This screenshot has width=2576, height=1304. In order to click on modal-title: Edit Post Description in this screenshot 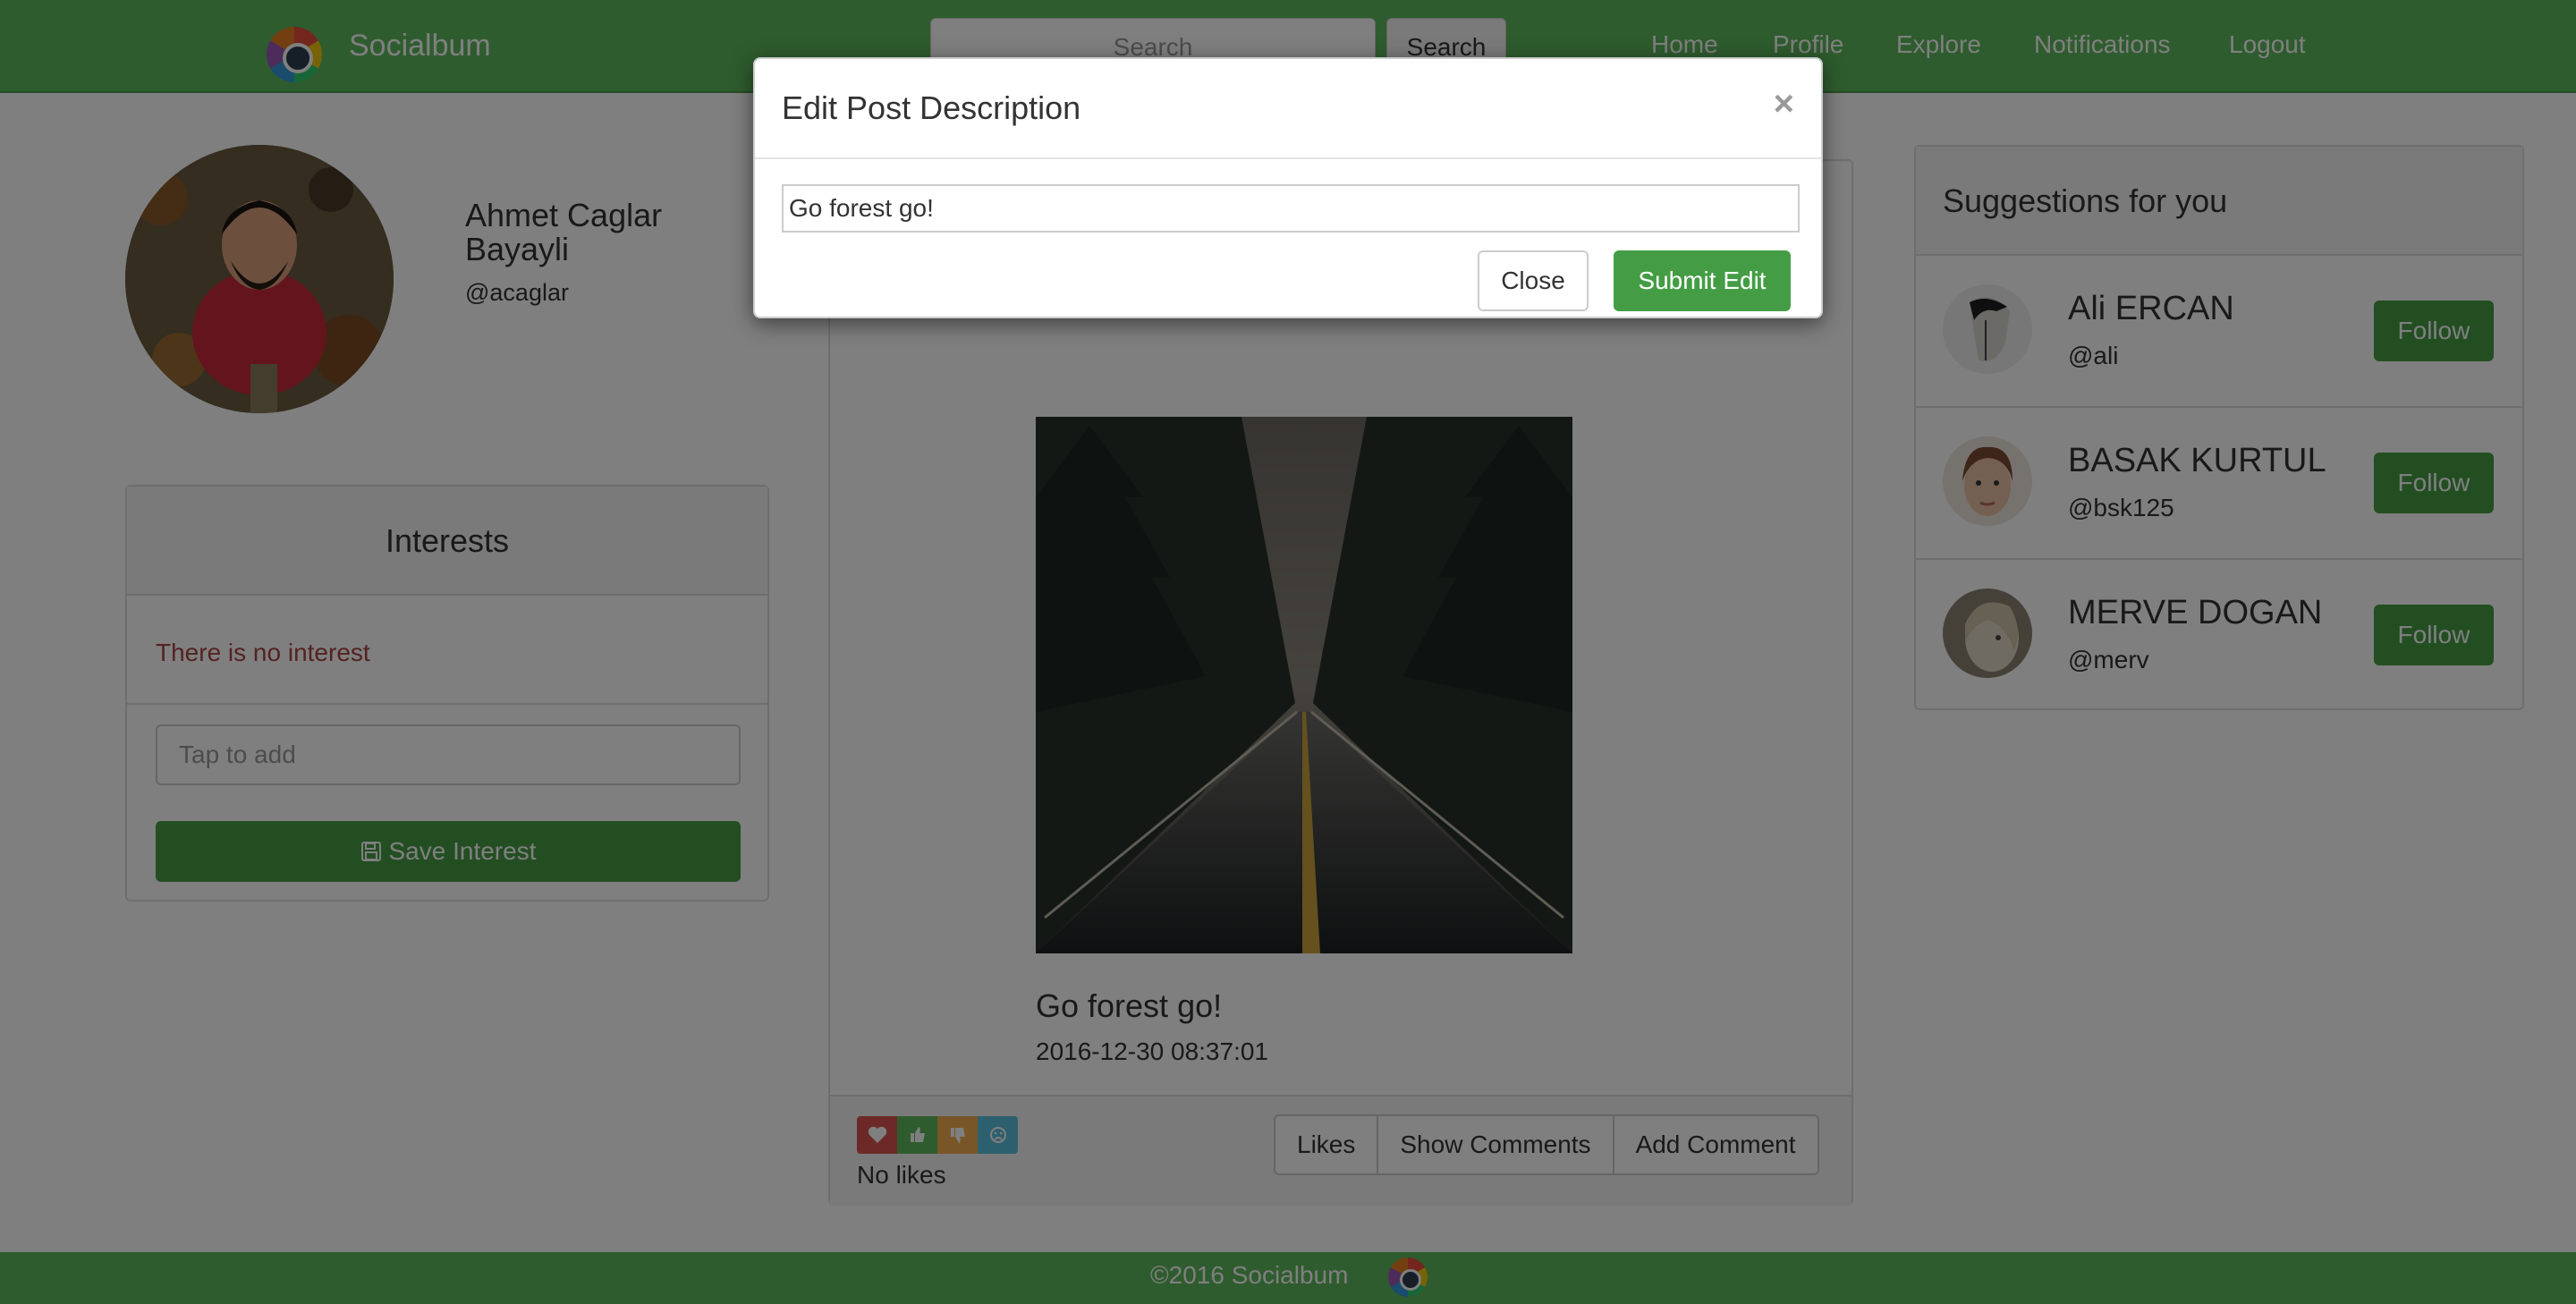, I will do `click(931, 107)`.